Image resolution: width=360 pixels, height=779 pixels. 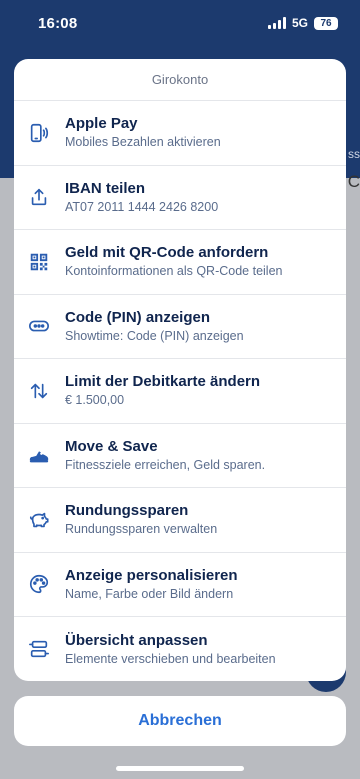 What do you see at coordinates (151, 575) in the screenshot?
I see `menu-item-label: Anzeige personalisieren` at bounding box center [151, 575].